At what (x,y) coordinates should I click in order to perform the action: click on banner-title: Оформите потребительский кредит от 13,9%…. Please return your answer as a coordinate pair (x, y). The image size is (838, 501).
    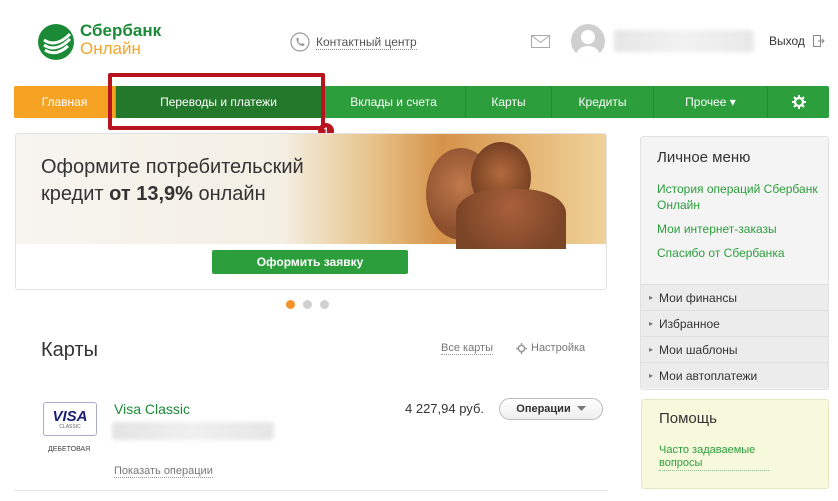
    Looking at the image, I should click on (172, 180).